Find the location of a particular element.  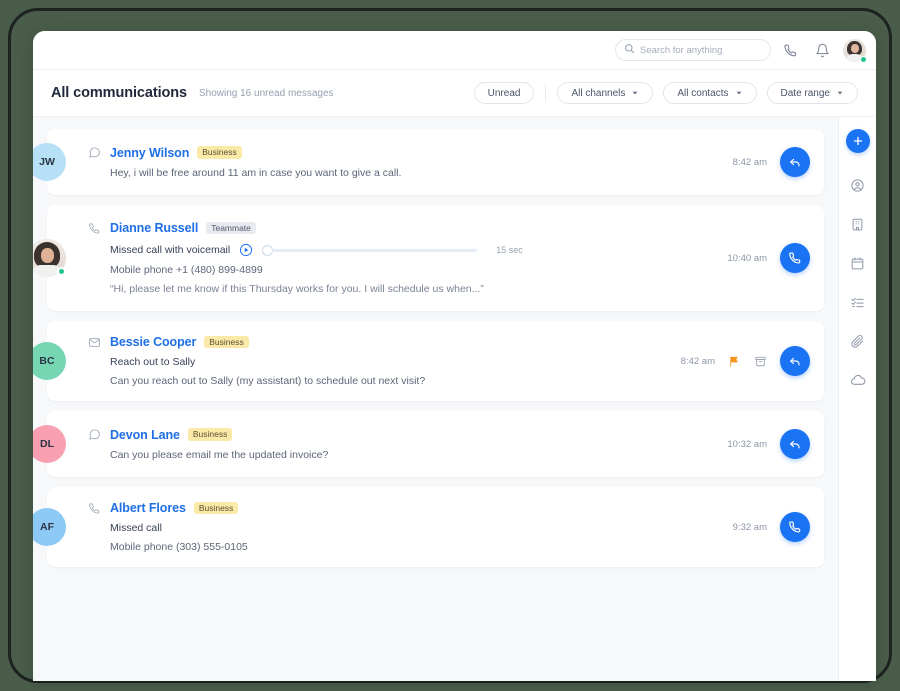

search-input is located at coordinates (693, 50).